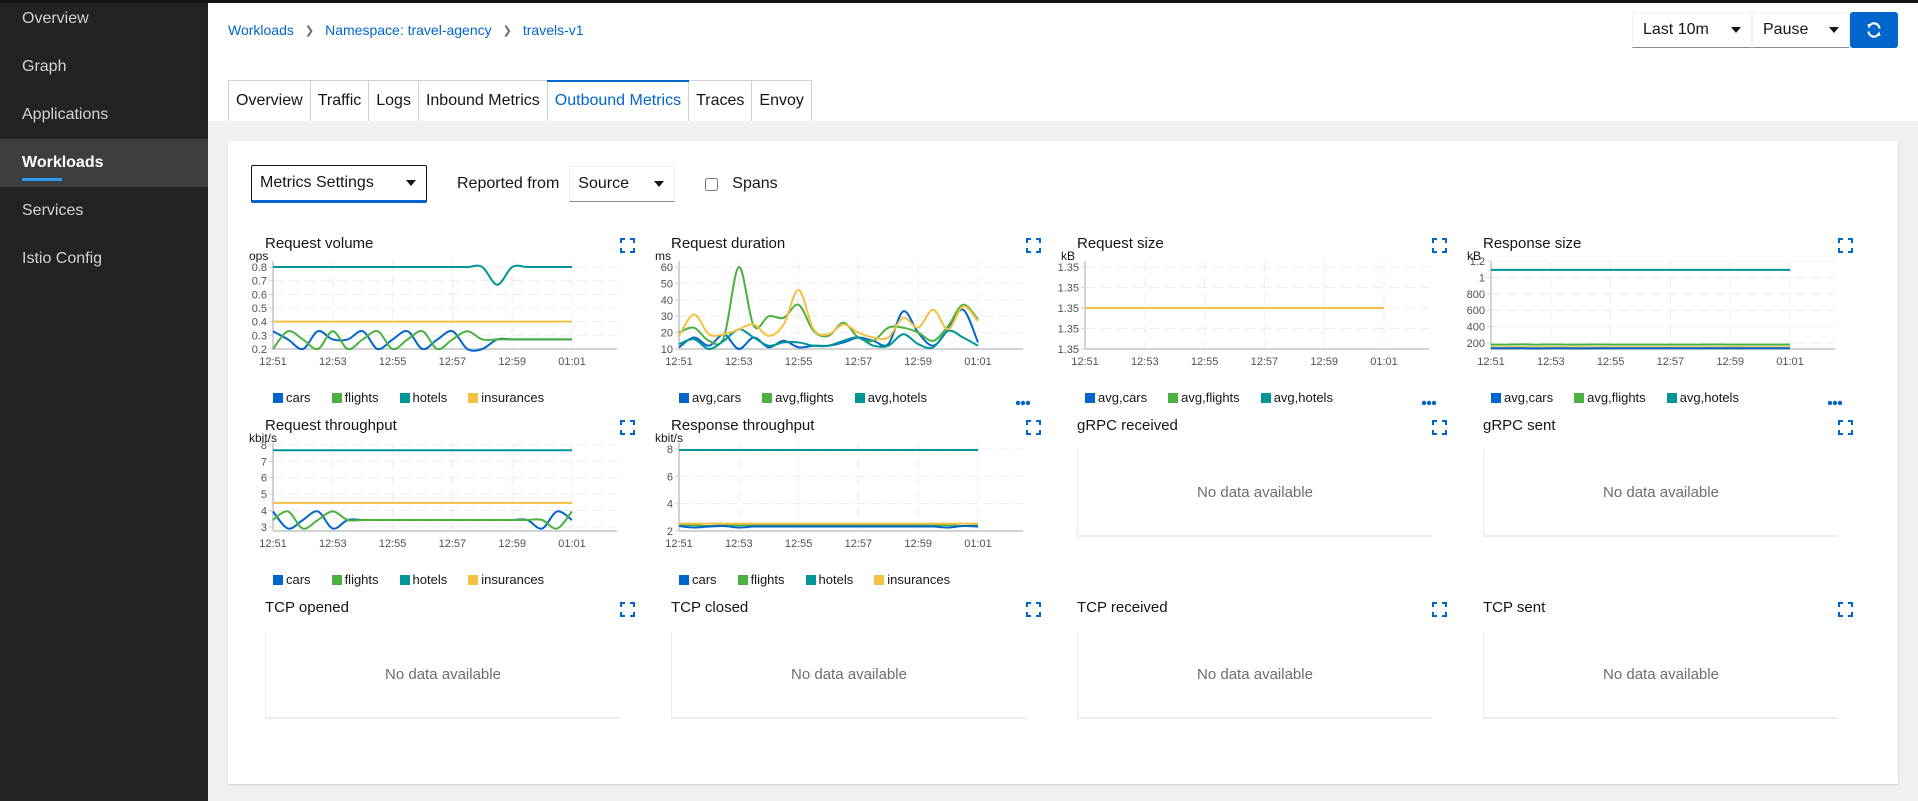 This screenshot has height=801, width=1918. What do you see at coordinates (264, 528) in the screenshot?
I see `y-tick-label: 3` at bounding box center [264, 528].